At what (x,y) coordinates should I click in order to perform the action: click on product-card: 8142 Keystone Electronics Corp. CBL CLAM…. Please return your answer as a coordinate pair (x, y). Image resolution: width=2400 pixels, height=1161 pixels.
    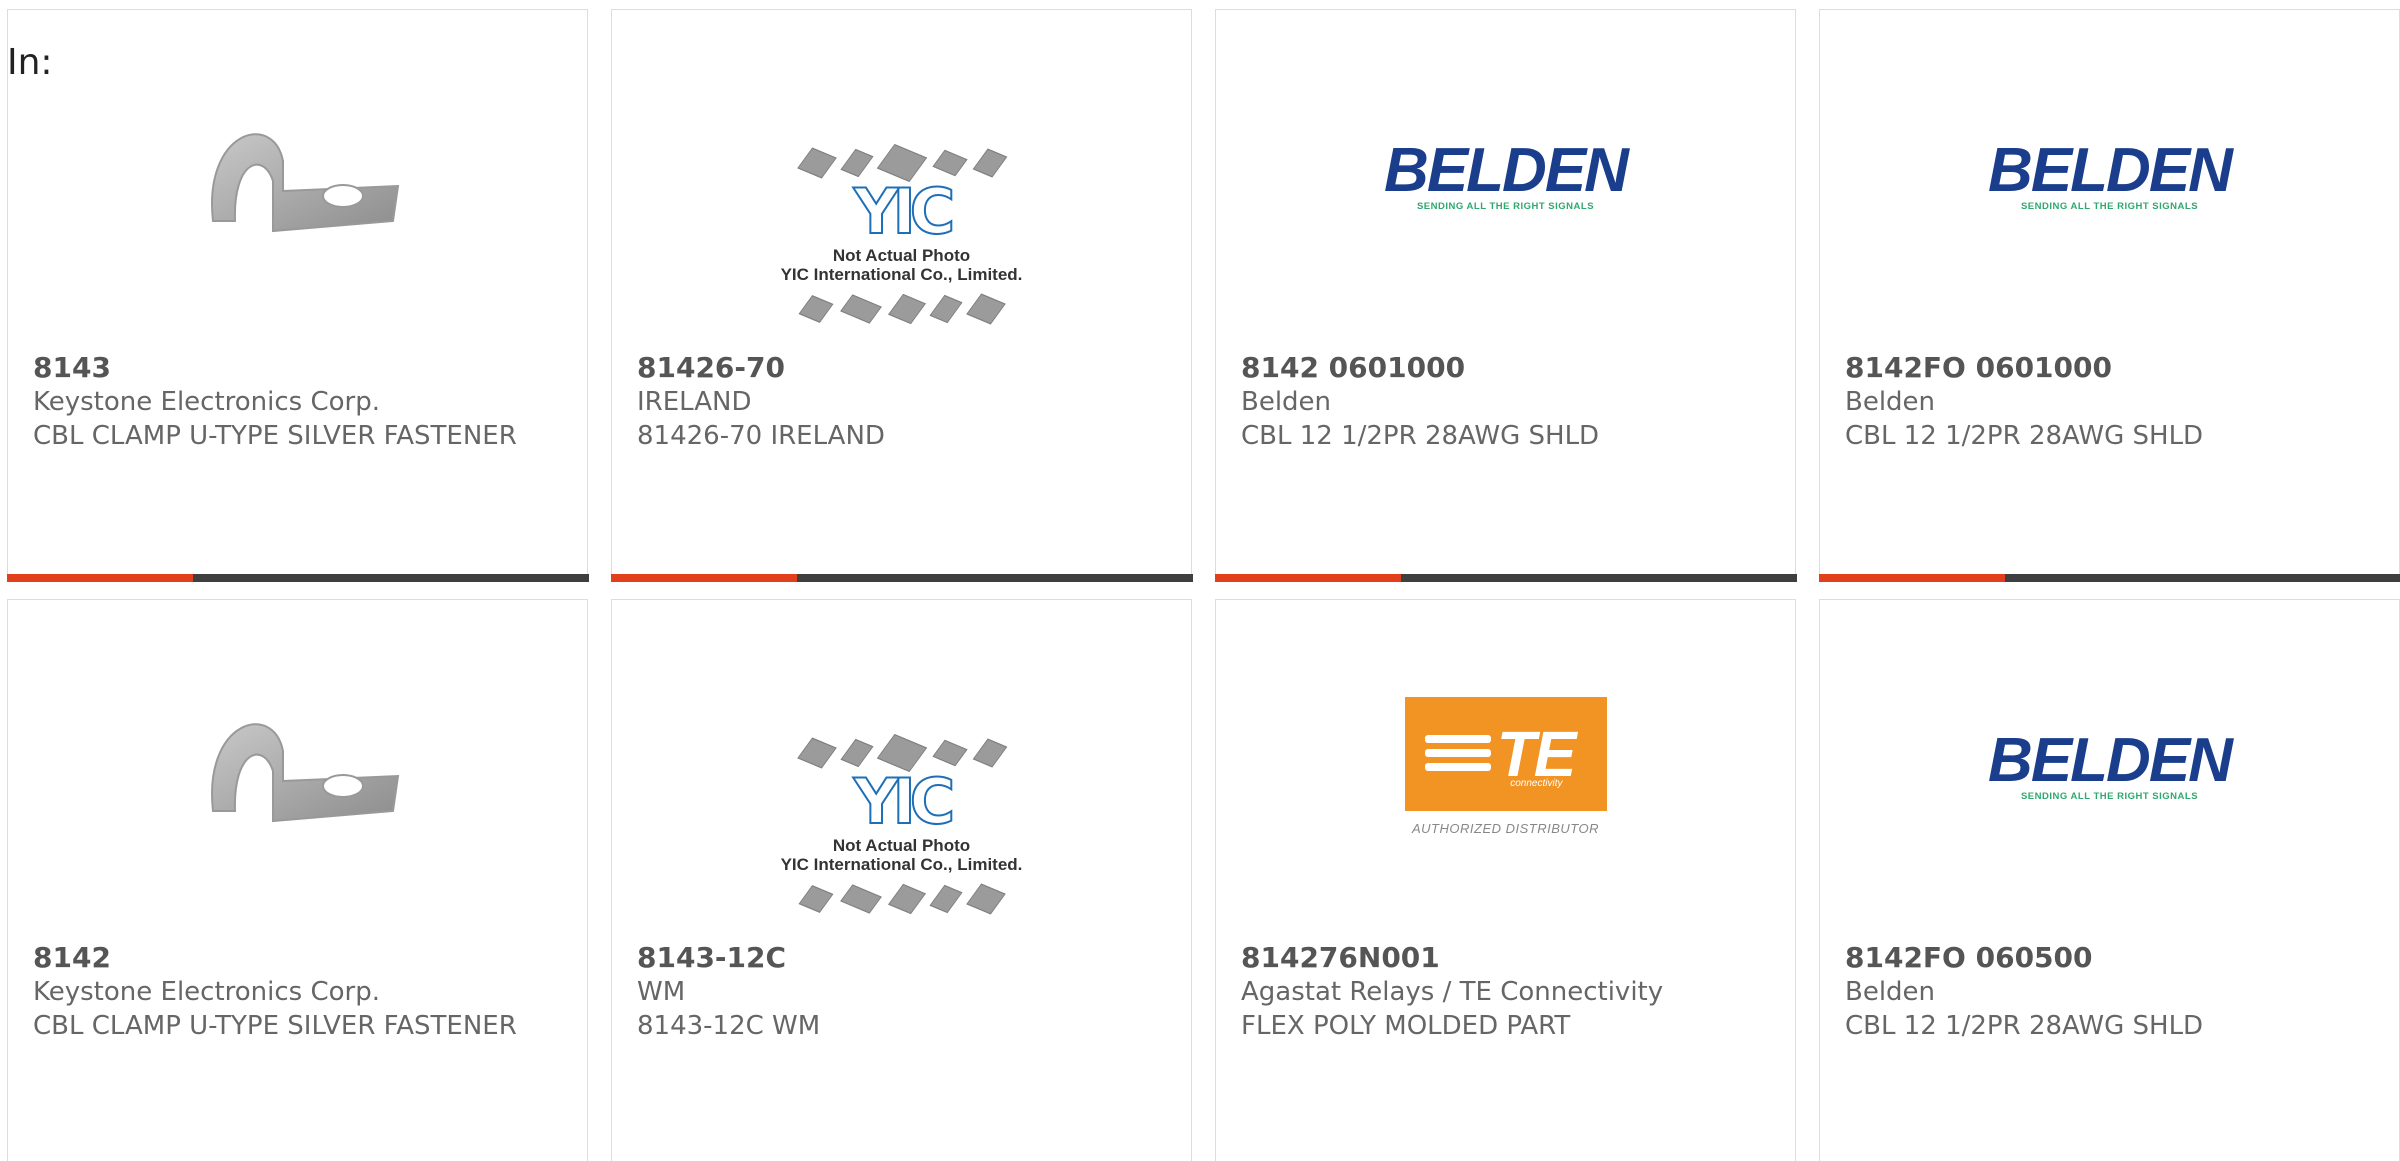
    Looking at the image, I should click on (297, 880).